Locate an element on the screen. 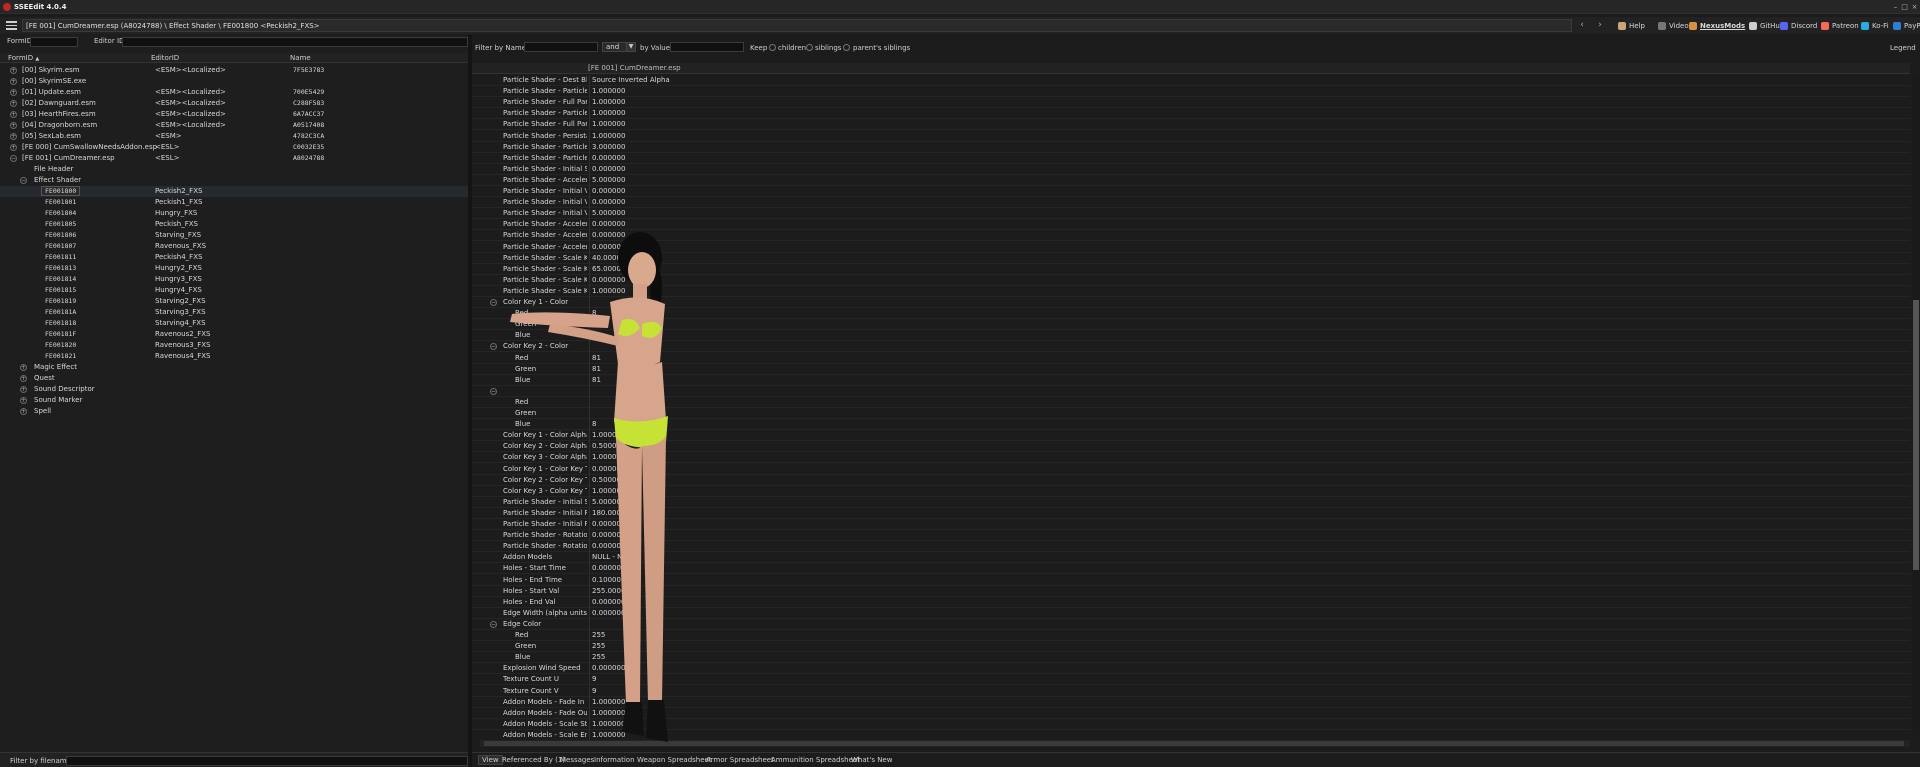  tree-row: FE001819 Starving2_FXS is located at coordinates (234, 301).